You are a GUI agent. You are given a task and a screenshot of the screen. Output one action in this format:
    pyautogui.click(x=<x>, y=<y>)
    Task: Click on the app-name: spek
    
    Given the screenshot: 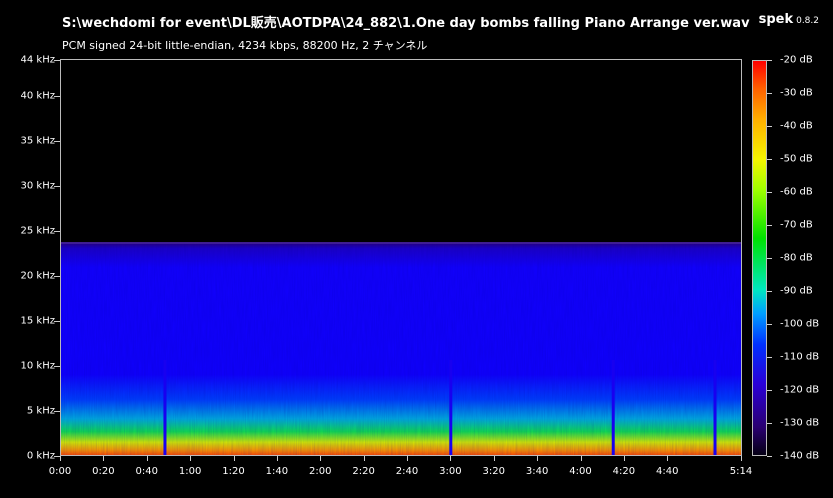 What is the action you would take?
    pyautogui.click(x=776, y=19)
    